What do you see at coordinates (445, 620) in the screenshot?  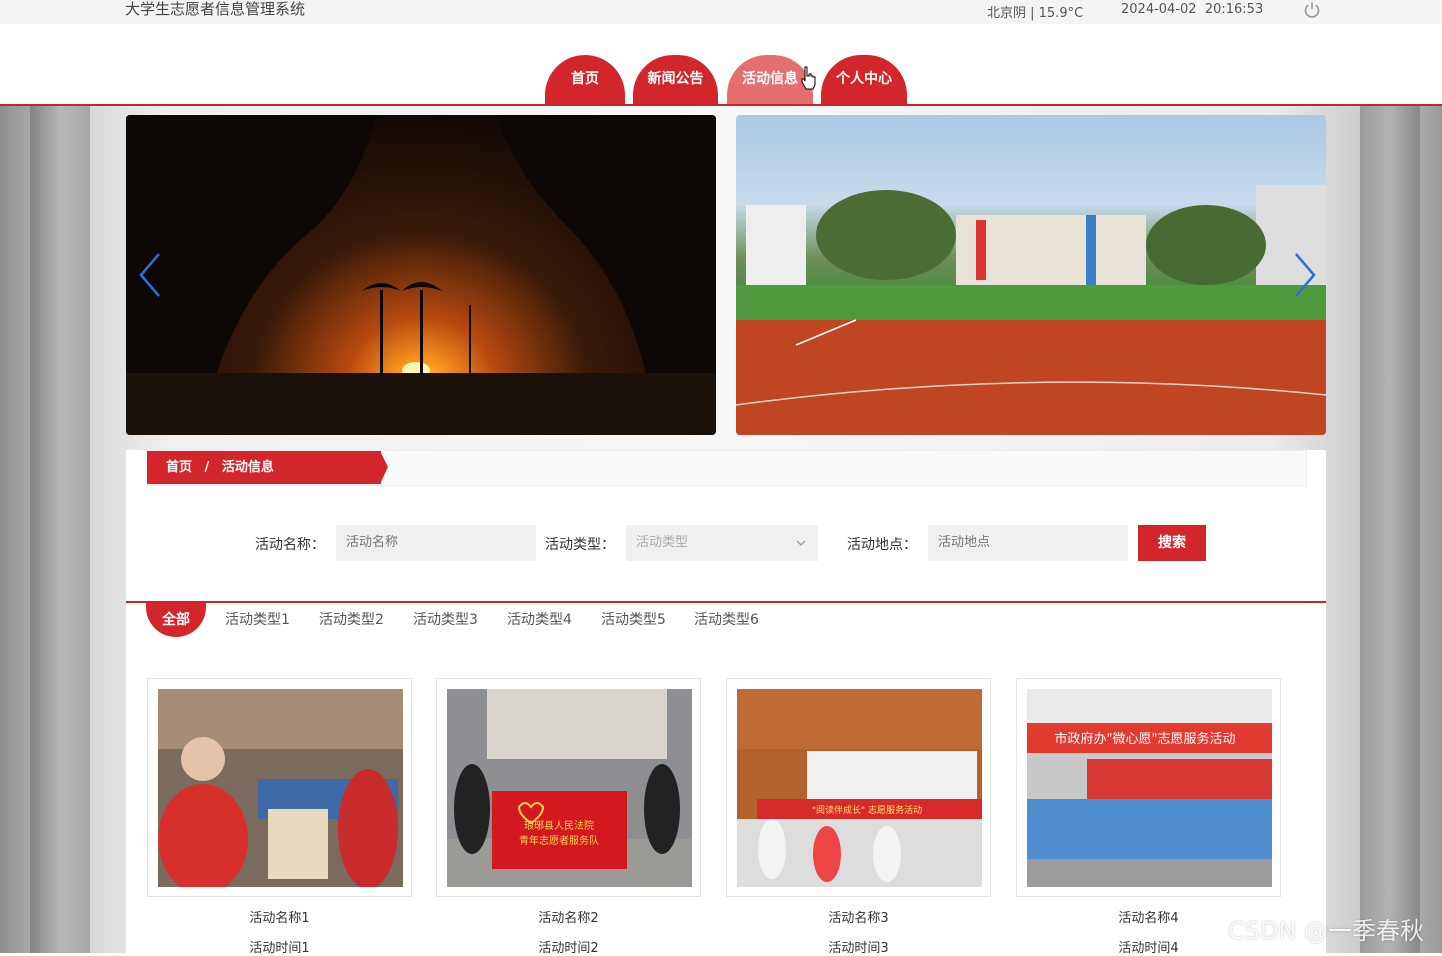 I see `tab-type-3: 活动类型3` at bounding box center [445, 620].